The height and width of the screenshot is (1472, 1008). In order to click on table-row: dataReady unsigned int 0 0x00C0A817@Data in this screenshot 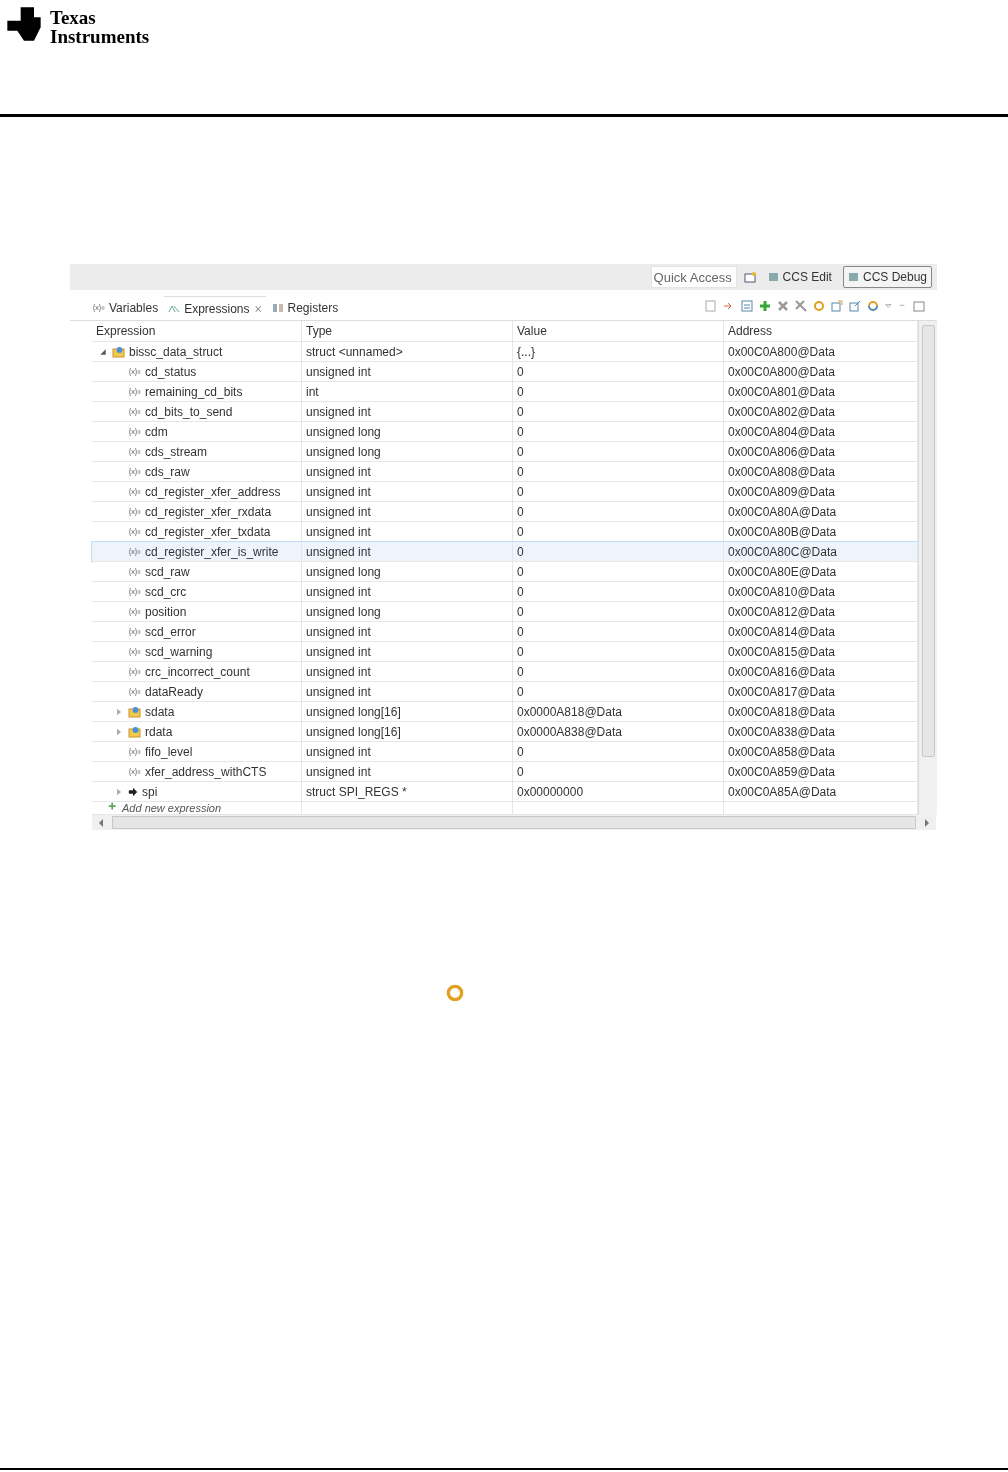, I will do `click(505, 692)`.